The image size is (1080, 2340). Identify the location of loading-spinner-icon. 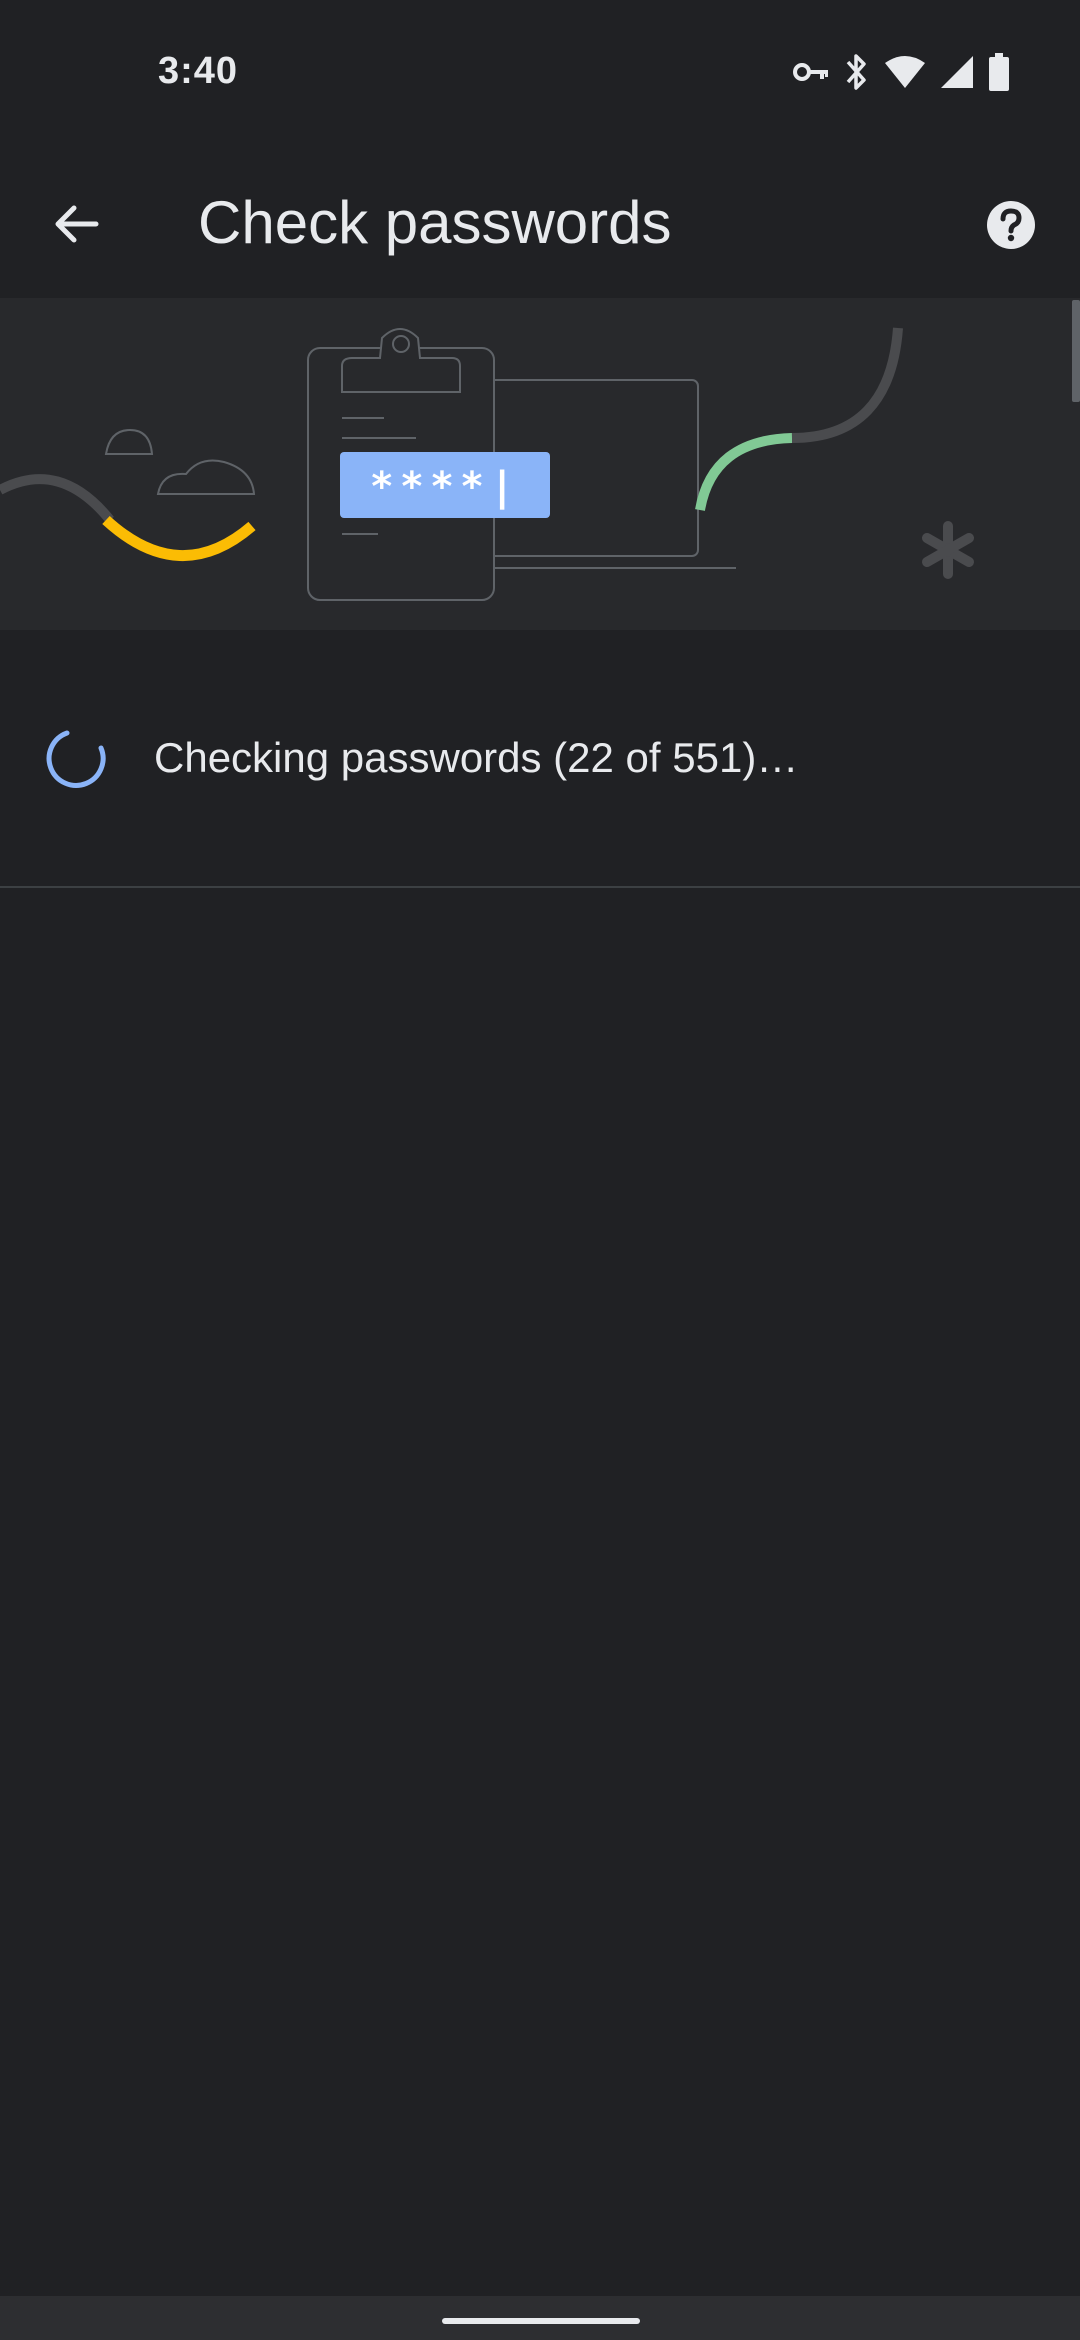
(77, 759).